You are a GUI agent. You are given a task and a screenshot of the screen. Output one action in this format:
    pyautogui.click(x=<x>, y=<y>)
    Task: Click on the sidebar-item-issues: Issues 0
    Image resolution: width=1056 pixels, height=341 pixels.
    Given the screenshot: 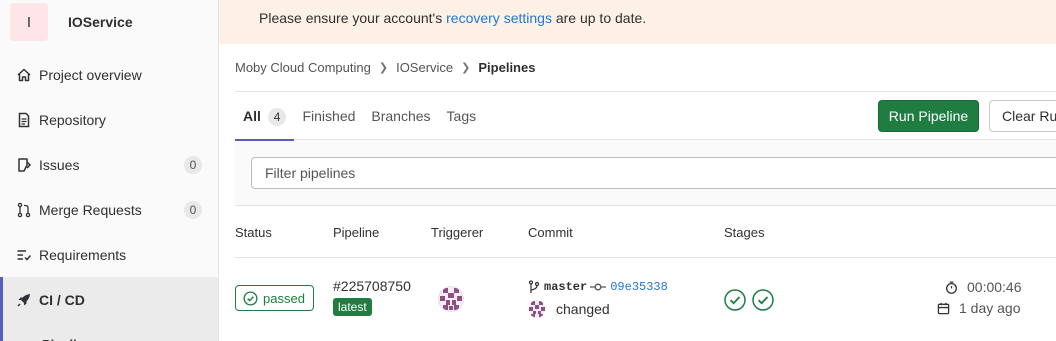 What is the action you would take?
    pyautogui.click(x=109, y=164)
    